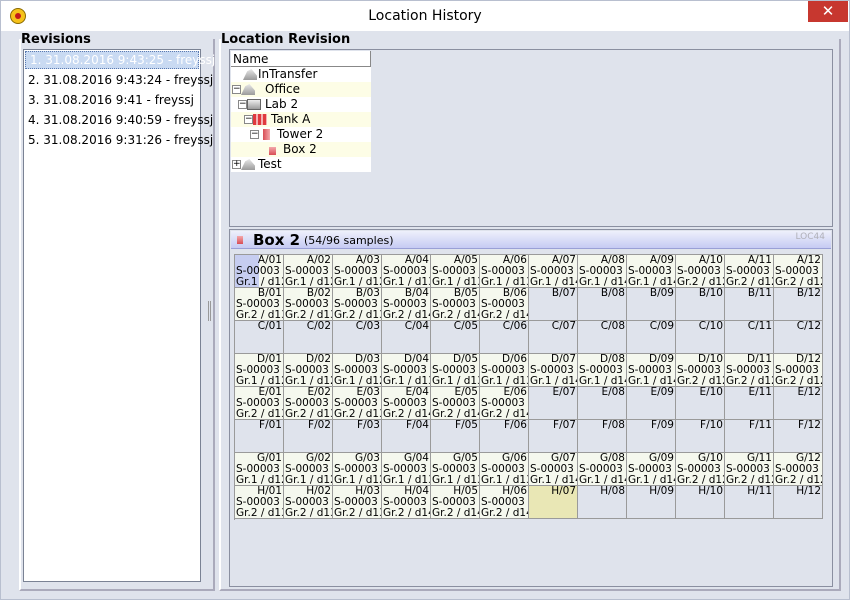  What do you see at coordinates (504, 403) in the screenshot?
I see `box-cell: E/06 S-00003 Gr.2 / d14` at bounding box center [504, 403].